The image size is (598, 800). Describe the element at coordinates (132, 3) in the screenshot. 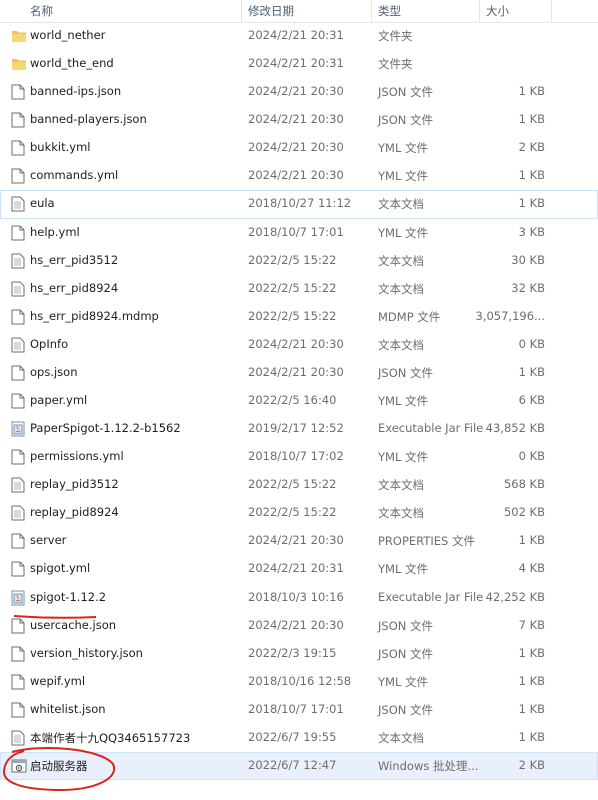

I see `sort-up-icon: ^` at that location.